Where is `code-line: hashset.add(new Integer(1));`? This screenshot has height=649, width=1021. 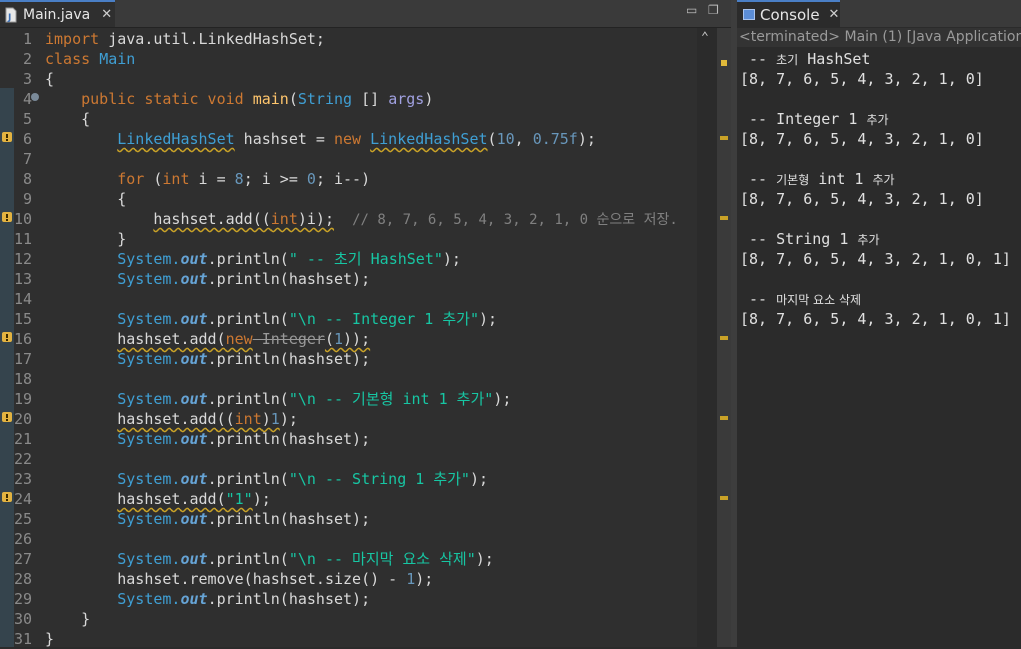
code-line: hashset.add(new Integer(1)); is located at coordinates (244, 339).